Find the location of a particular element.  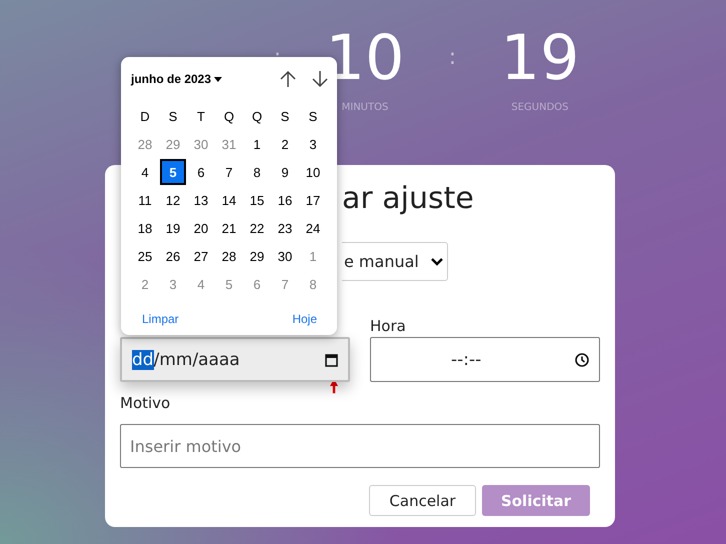

calendar-day: 20 is located at coordinates (201, 228).